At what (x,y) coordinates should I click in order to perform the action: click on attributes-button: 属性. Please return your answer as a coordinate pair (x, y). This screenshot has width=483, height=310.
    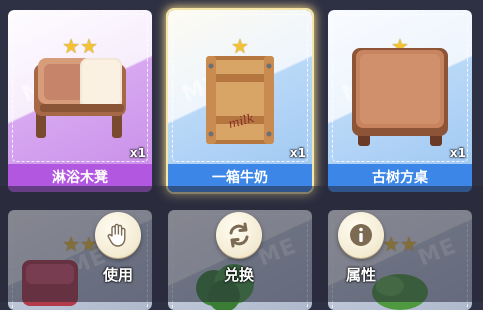
    Looking at the image, I should click on (361, 248).